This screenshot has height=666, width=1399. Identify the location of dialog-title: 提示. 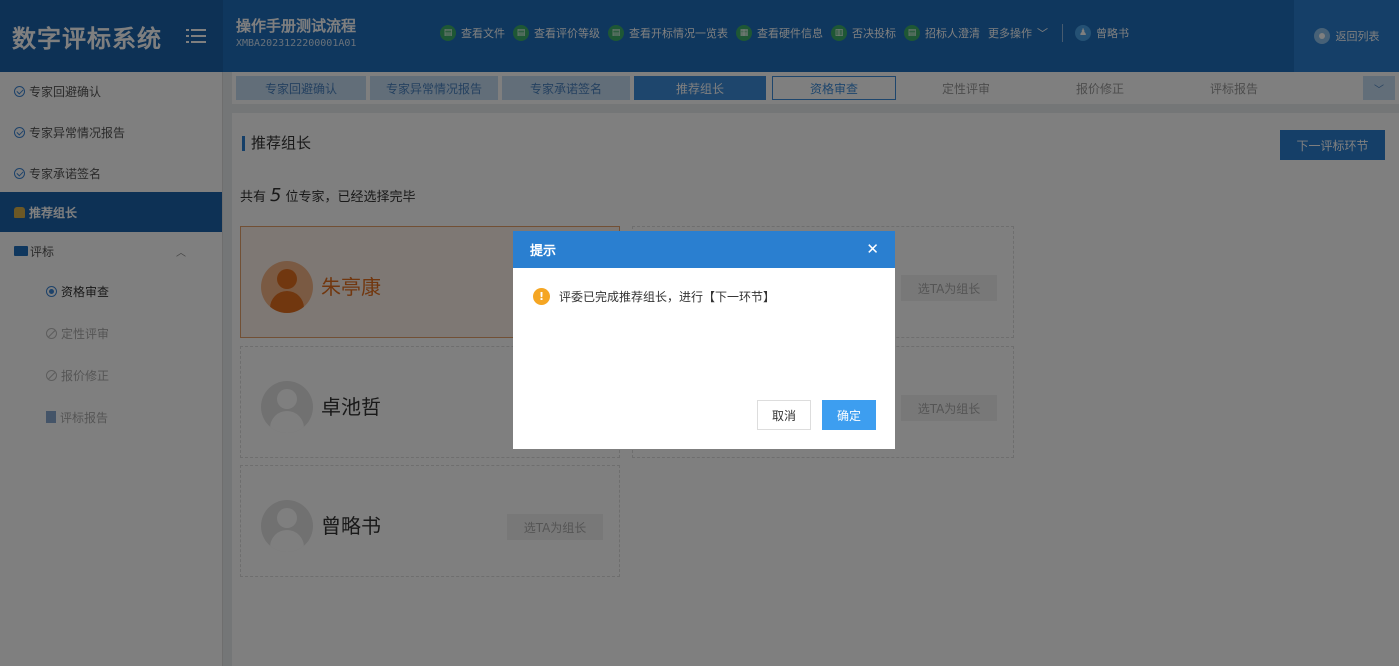
(543, 251).